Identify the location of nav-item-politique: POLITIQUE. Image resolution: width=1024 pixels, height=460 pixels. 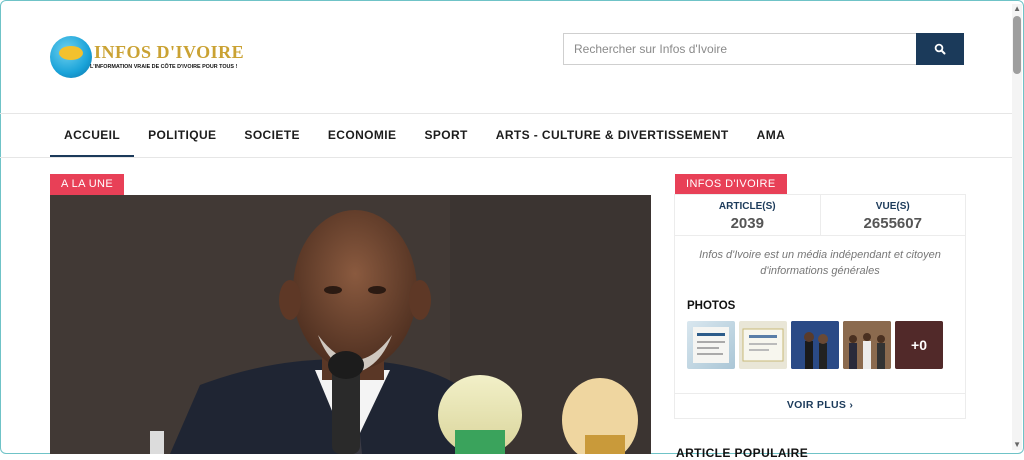
(182, 135).